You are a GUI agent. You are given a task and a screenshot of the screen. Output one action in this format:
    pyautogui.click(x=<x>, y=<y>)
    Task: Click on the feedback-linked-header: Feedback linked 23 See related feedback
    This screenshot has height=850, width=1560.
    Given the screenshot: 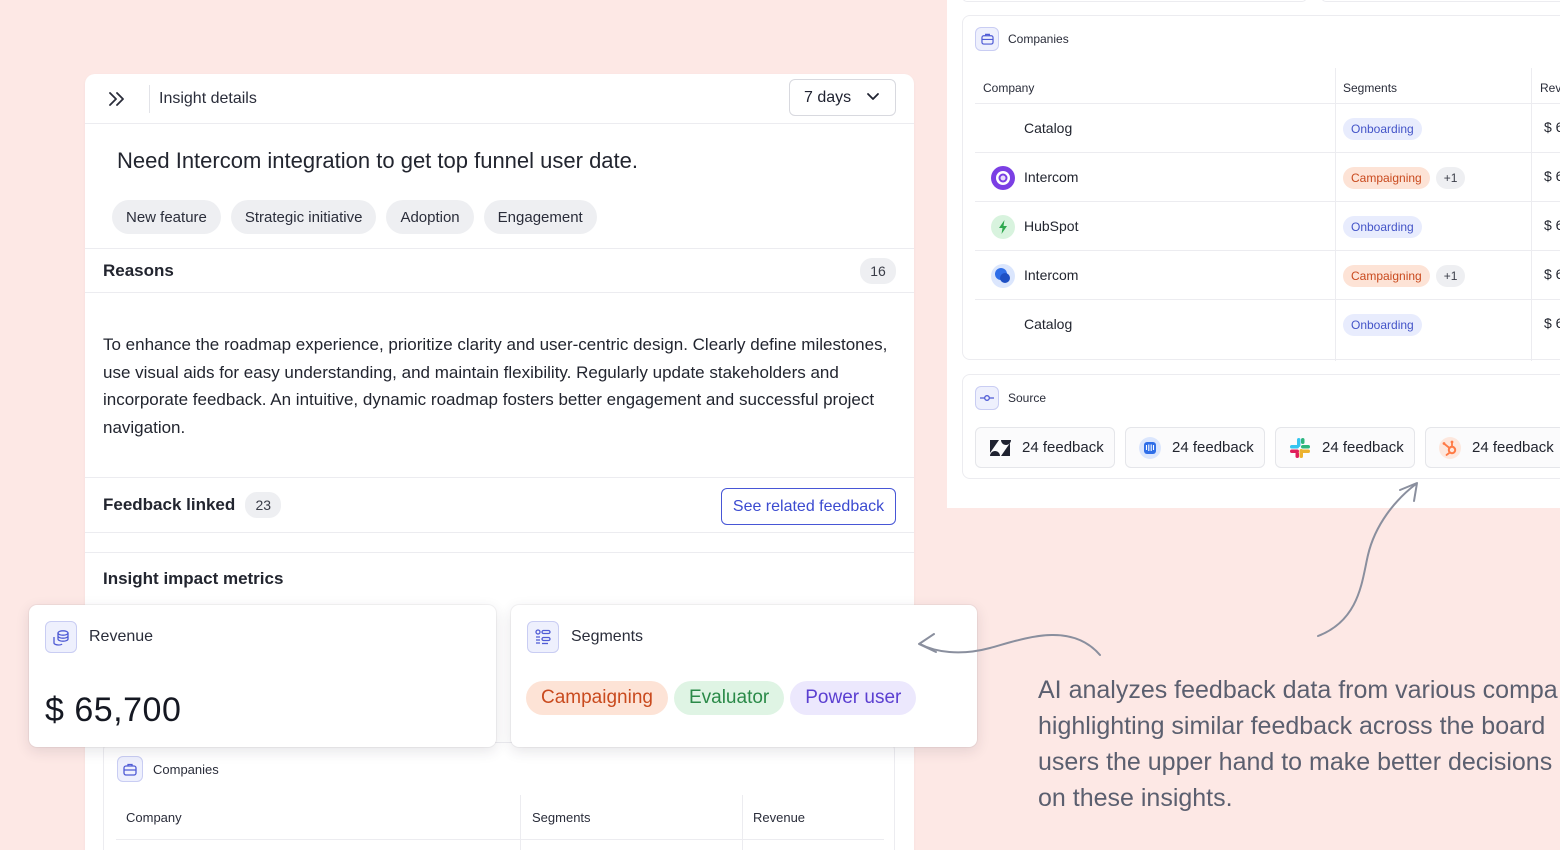 What is the action you would take?
    pyautogui.click(x=499, y=505)
    